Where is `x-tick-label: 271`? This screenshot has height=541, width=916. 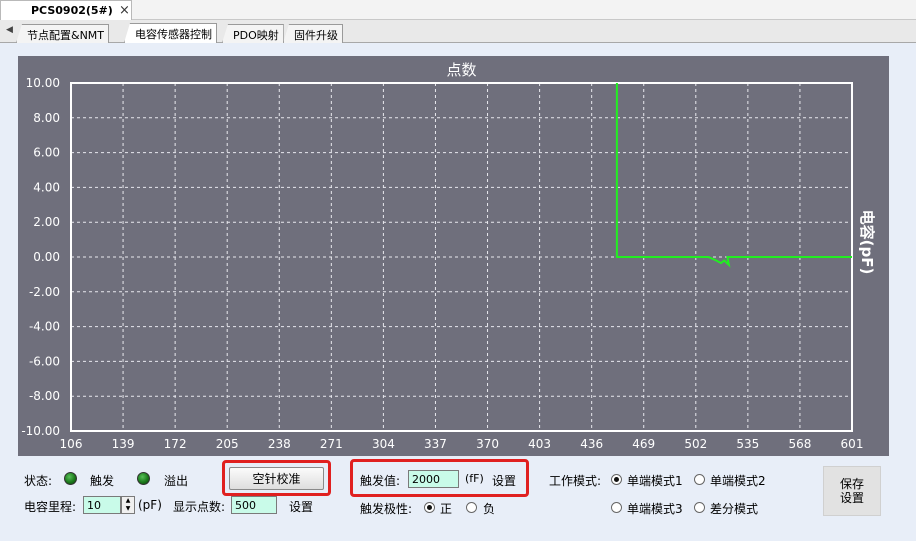
x-tick-label: 271 is located at coordinates (331, 444).